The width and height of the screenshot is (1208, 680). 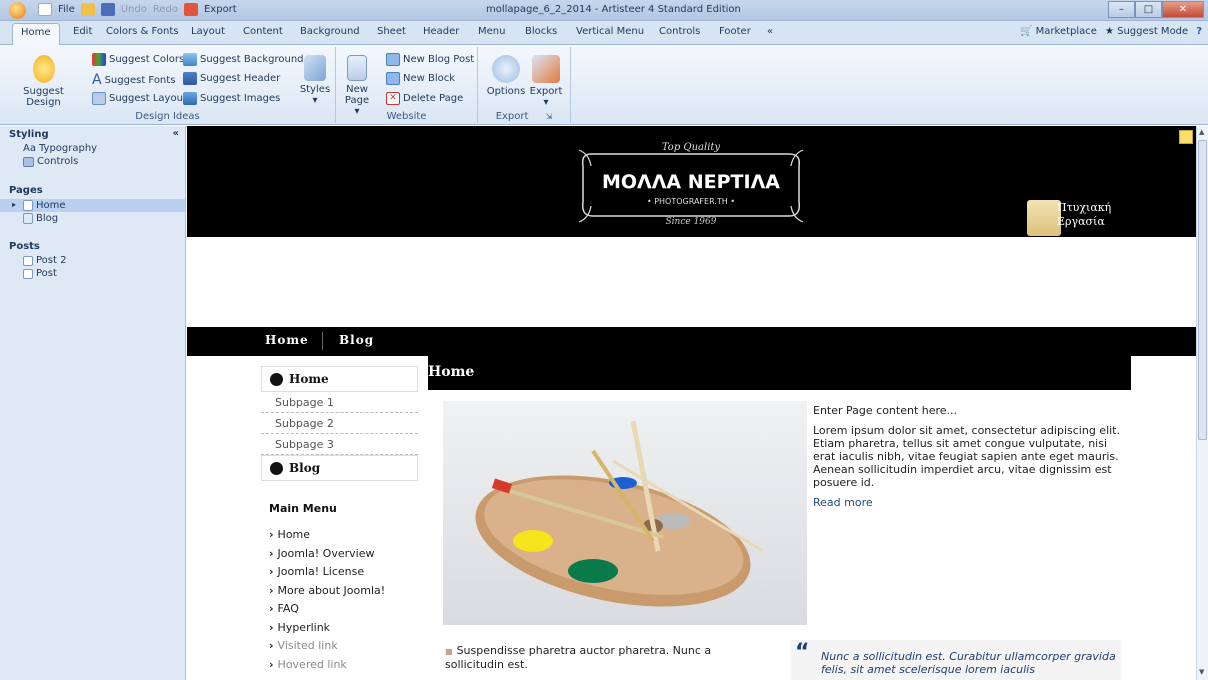 What do you see at coordinates (506, 69) in the screenshot?
I see `options-icon` at bounding box center [506, 69].